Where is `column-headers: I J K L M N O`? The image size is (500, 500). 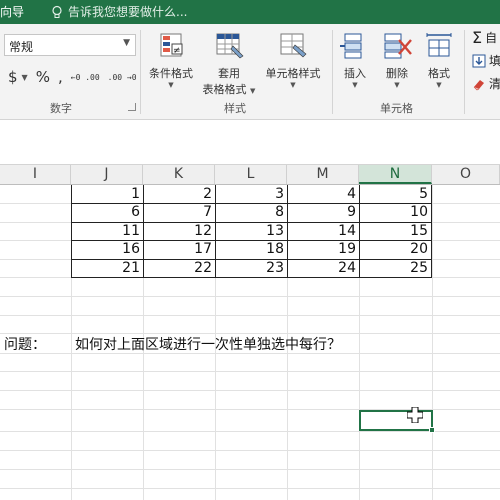 column-headers: I J K L M N O is located at coordinates (250, 175).